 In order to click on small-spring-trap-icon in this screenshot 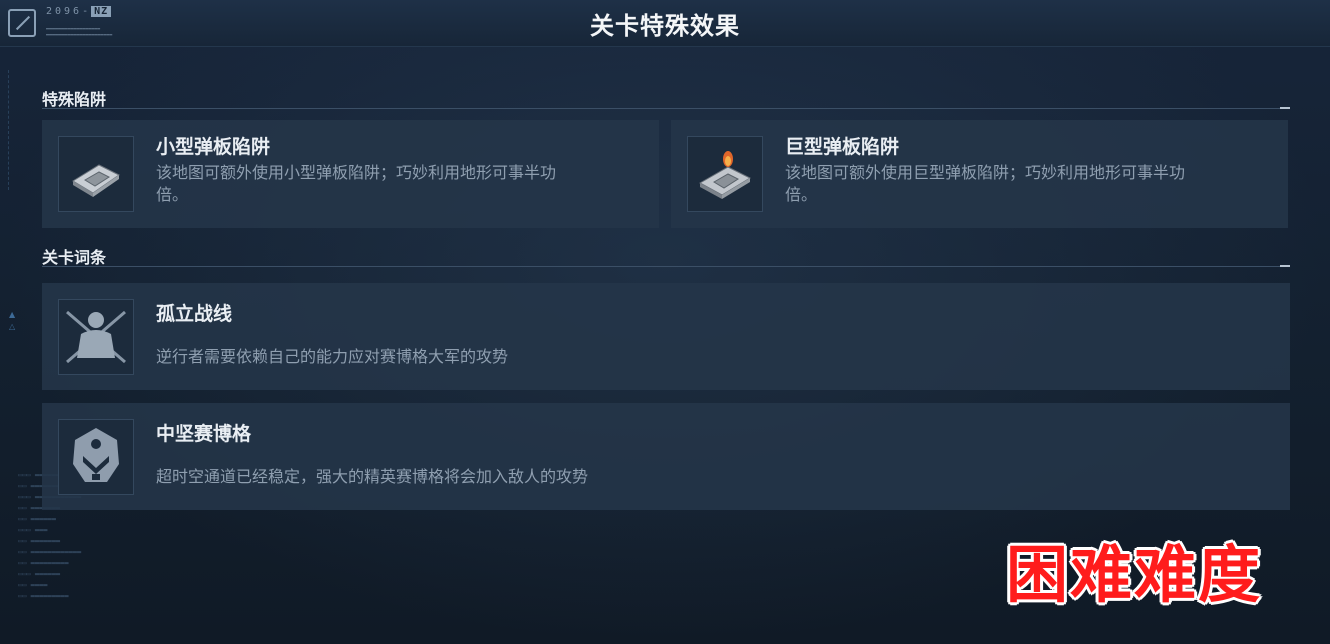, I will do `click(96, 174)`.